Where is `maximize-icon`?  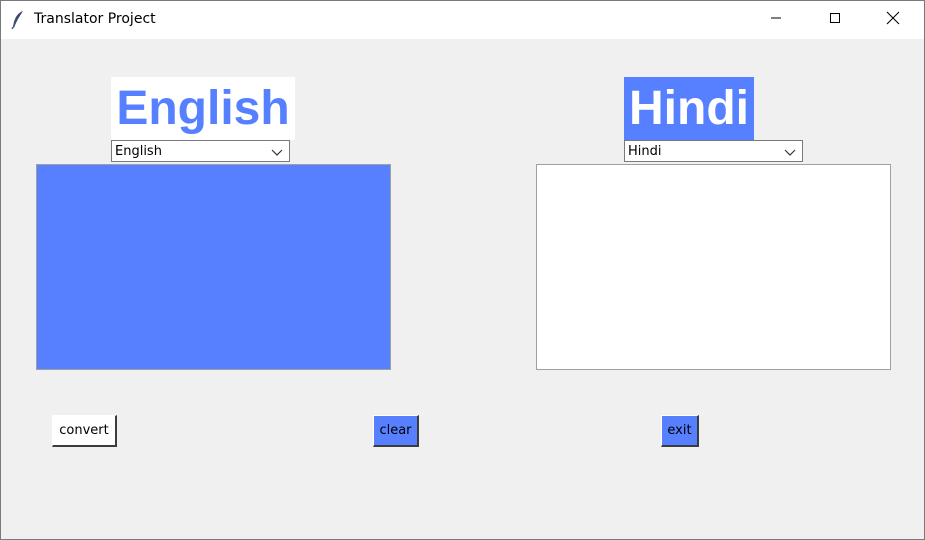 maximize-icon is located at coordinates (835, 20).